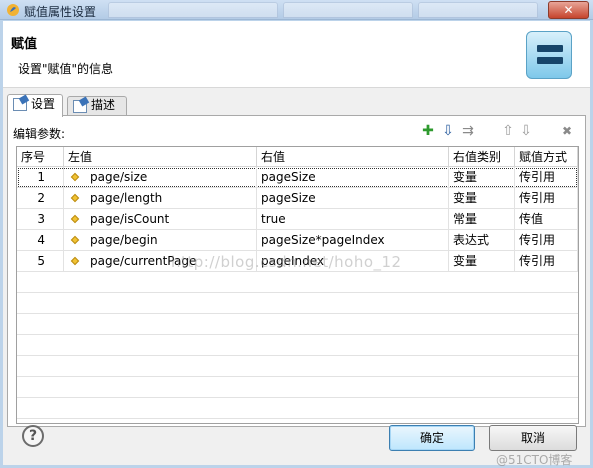  Describe the element at coordinates (40, 219) in the screenshot. I see `cell-no: 3` at that location.